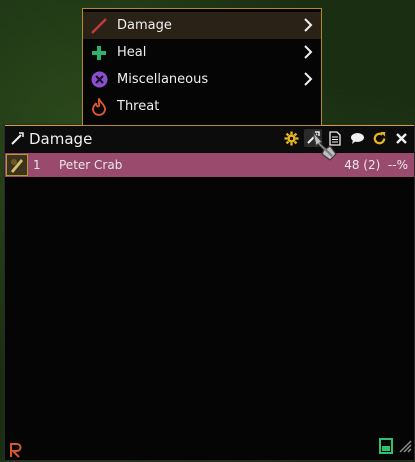 The image size is (415, 462). What do you see at coordinates (99, 80) in the screenshot?
I see `x-circle-icon` at bounding box center [99, 80].